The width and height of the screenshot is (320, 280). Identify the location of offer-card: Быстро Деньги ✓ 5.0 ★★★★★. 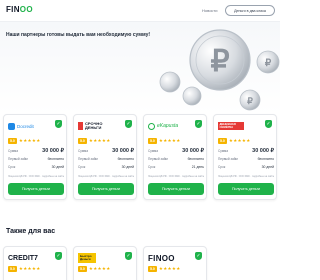
(105, 263).